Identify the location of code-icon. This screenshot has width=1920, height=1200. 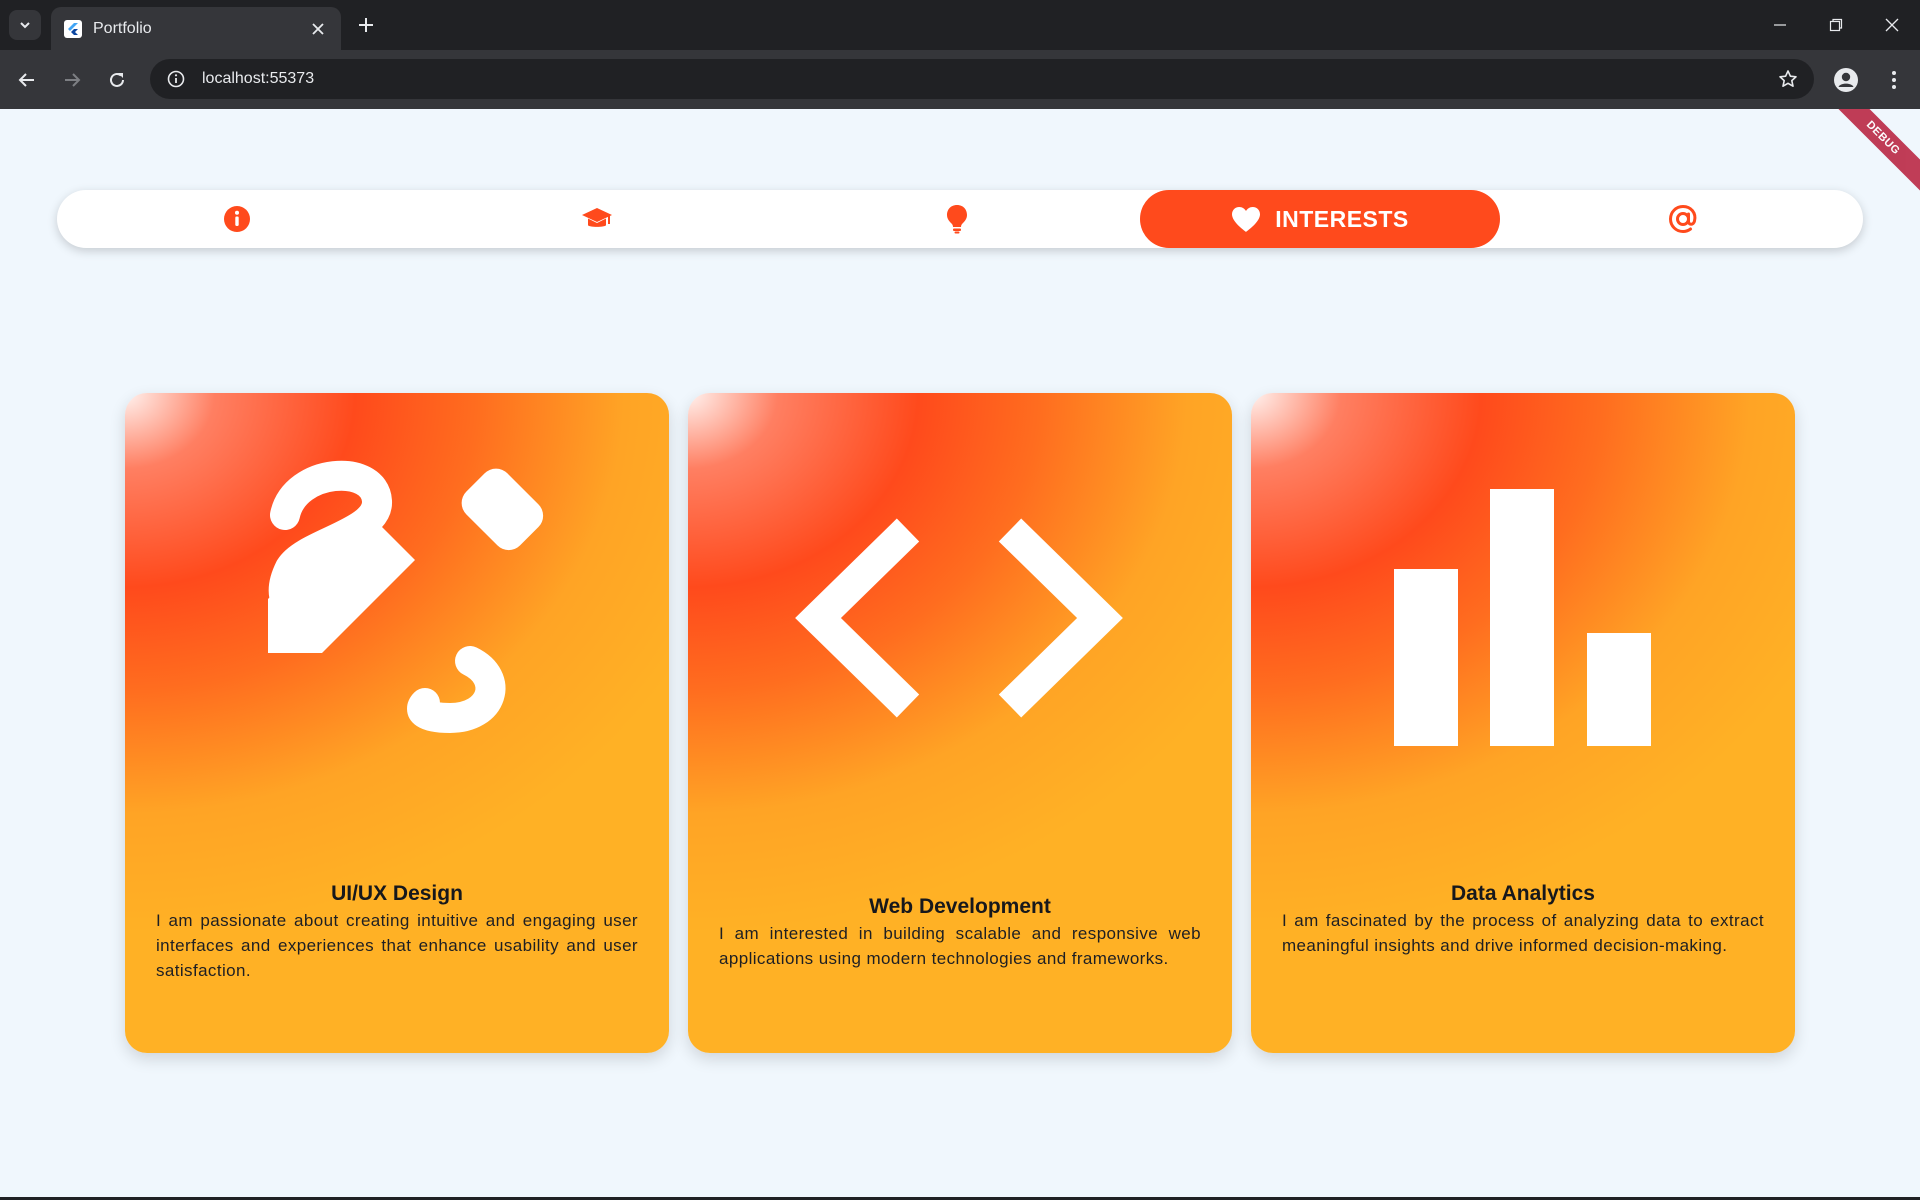
(959, 618).